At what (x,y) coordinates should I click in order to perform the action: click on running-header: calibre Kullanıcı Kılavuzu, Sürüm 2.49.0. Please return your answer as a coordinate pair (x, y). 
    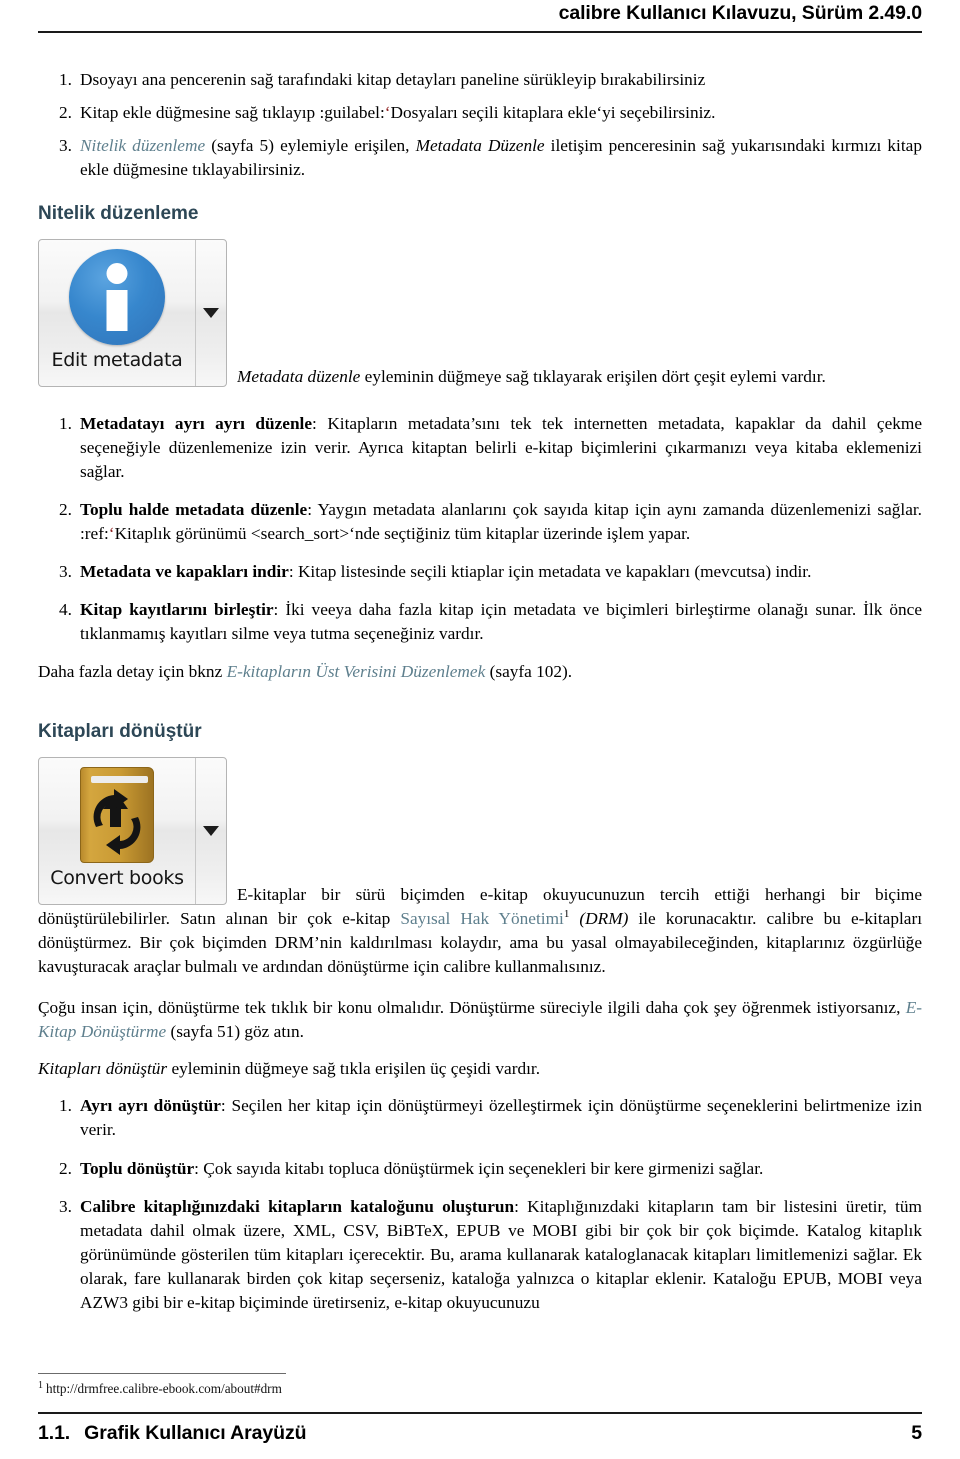
    Looking at the image, I should click on (480, 22).